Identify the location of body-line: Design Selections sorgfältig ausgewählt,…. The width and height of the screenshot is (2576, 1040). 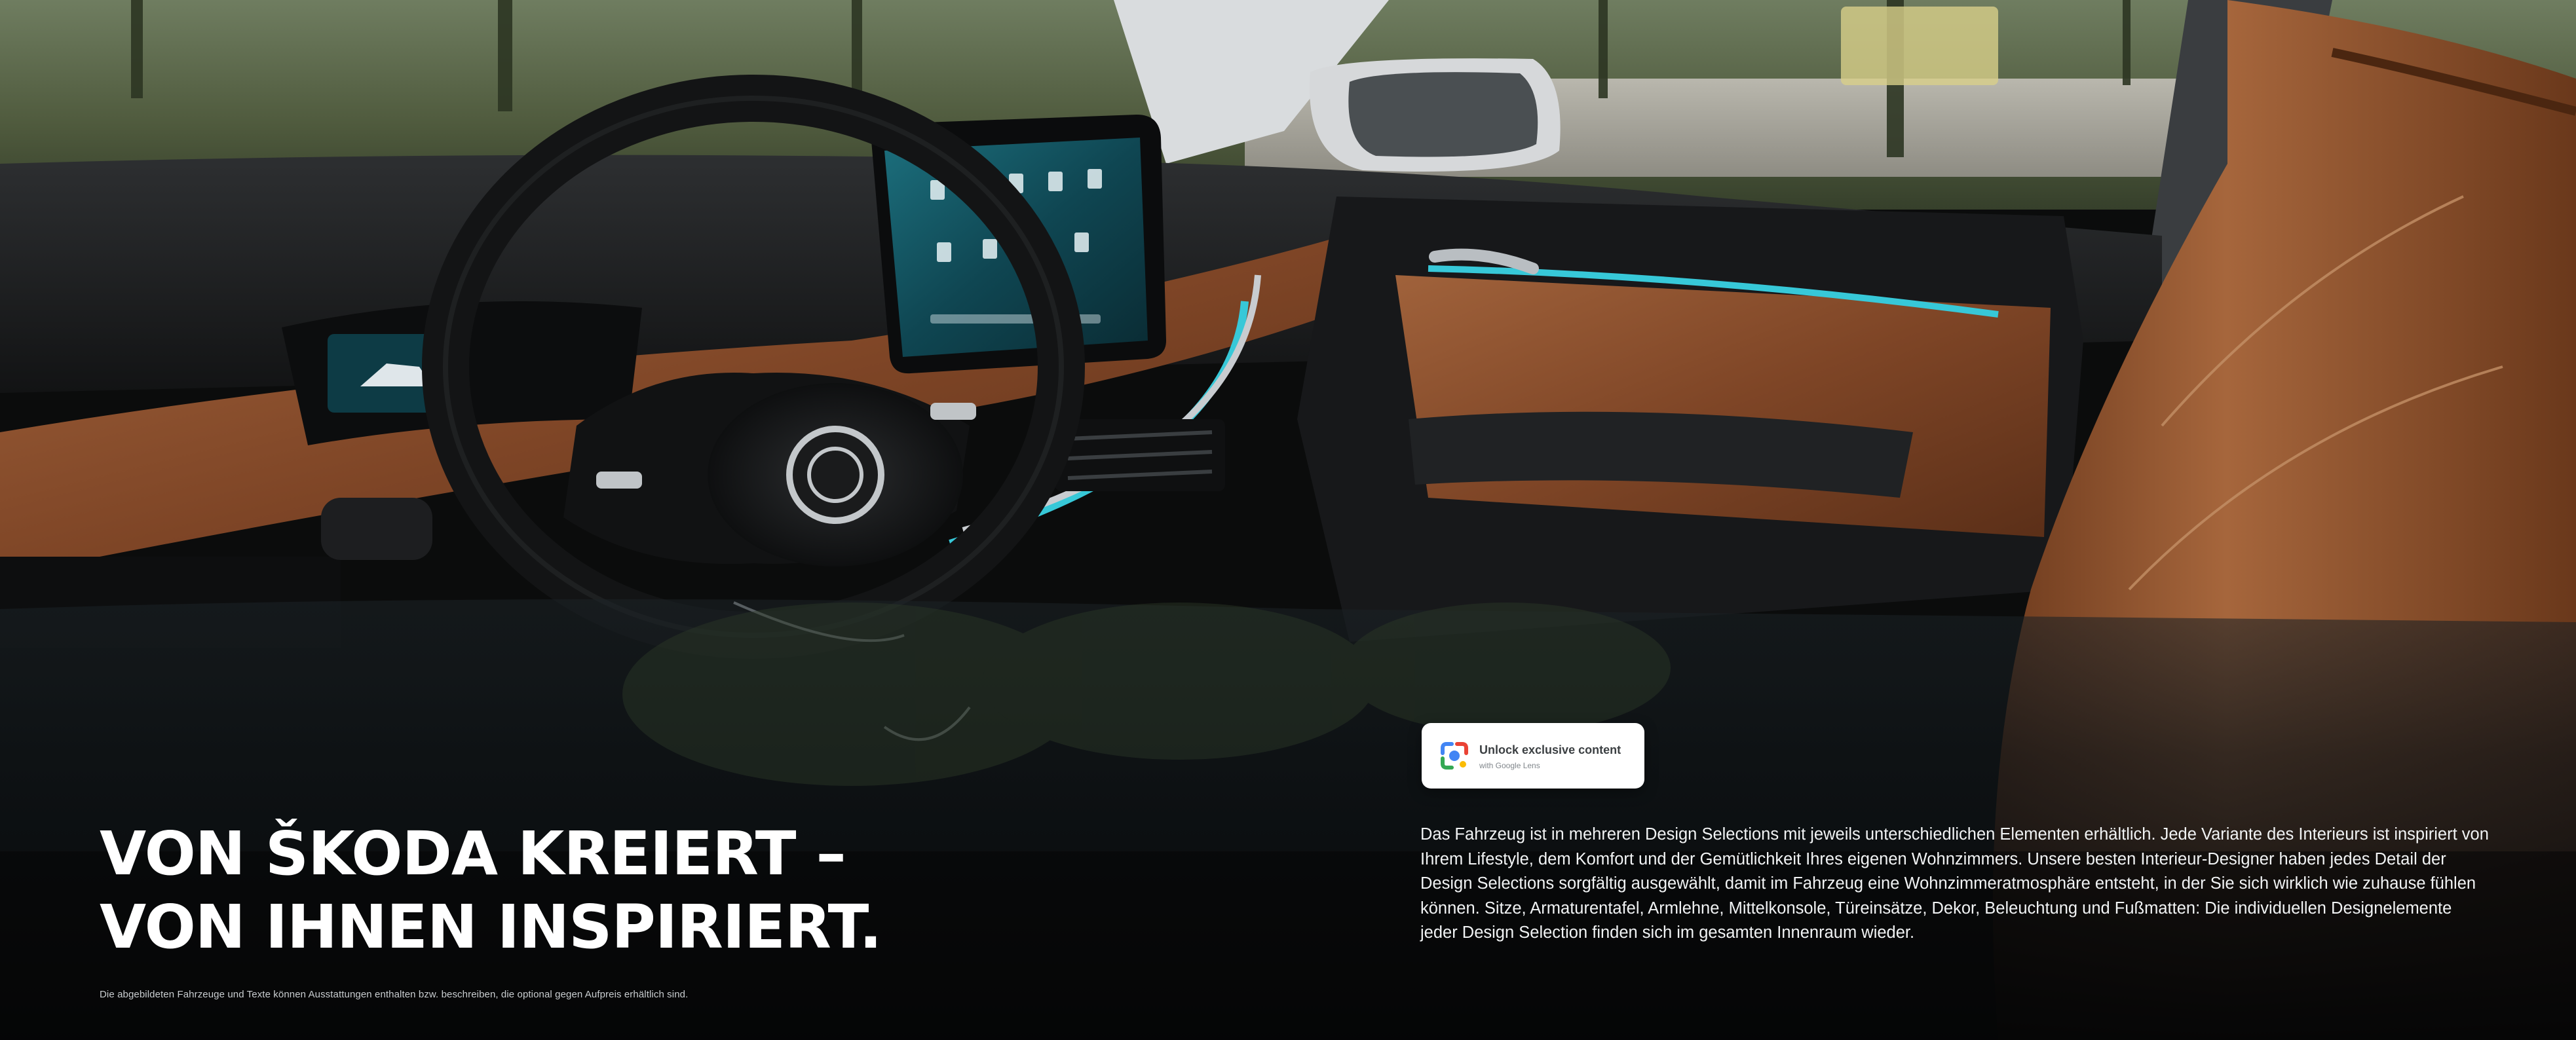
(1948, 883).